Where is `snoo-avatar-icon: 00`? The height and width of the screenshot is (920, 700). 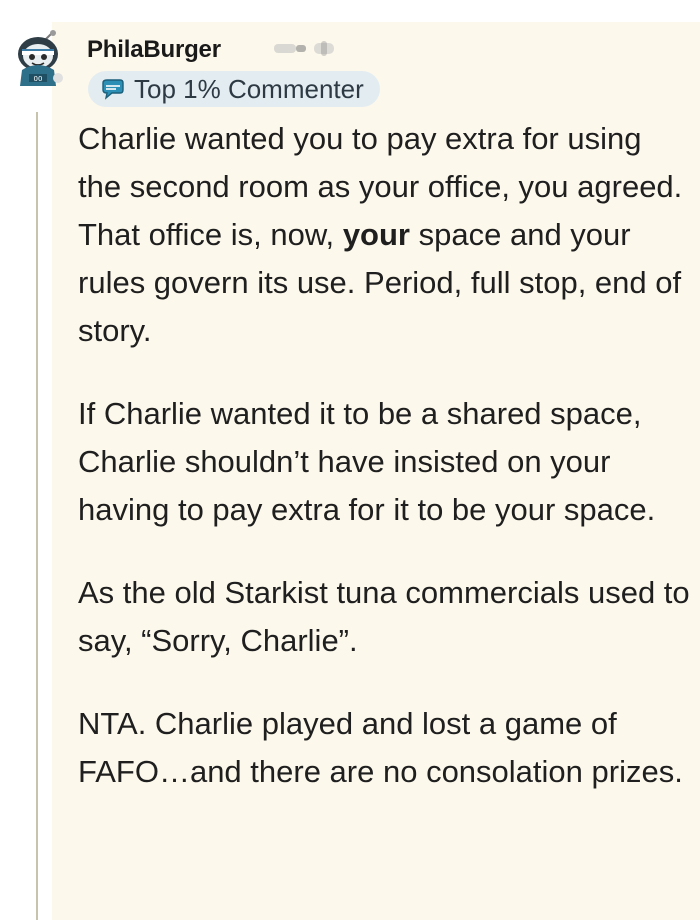
snoo-avatar-icon: 00 is located at coordinates (38, 59).